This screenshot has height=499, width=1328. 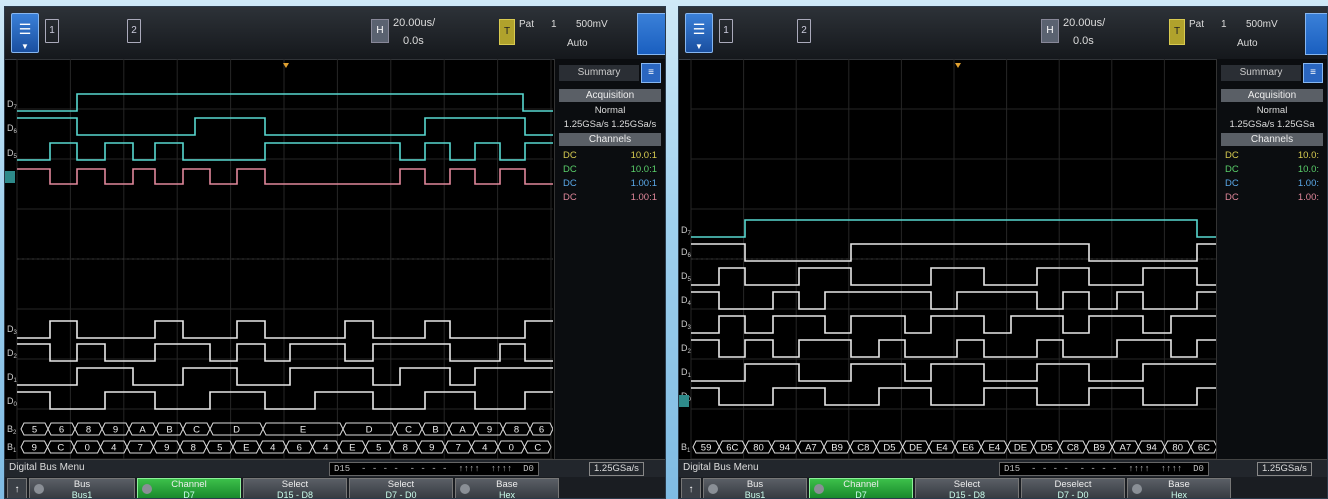 What do you see at coordinates (541, 430) in the screenshot?
I see `bus2-value: 6` at bounding box center [541, 430].